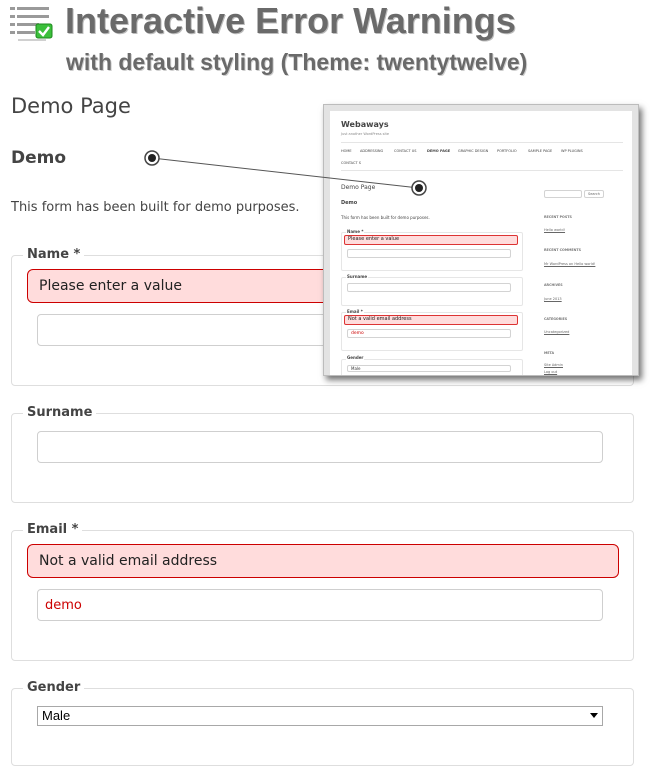 Image resolution: width=650 pixels, height=777 pixels. Describe the element at coordinates (429, 253) in the screenshot. I see `inset-name-input` at that location.